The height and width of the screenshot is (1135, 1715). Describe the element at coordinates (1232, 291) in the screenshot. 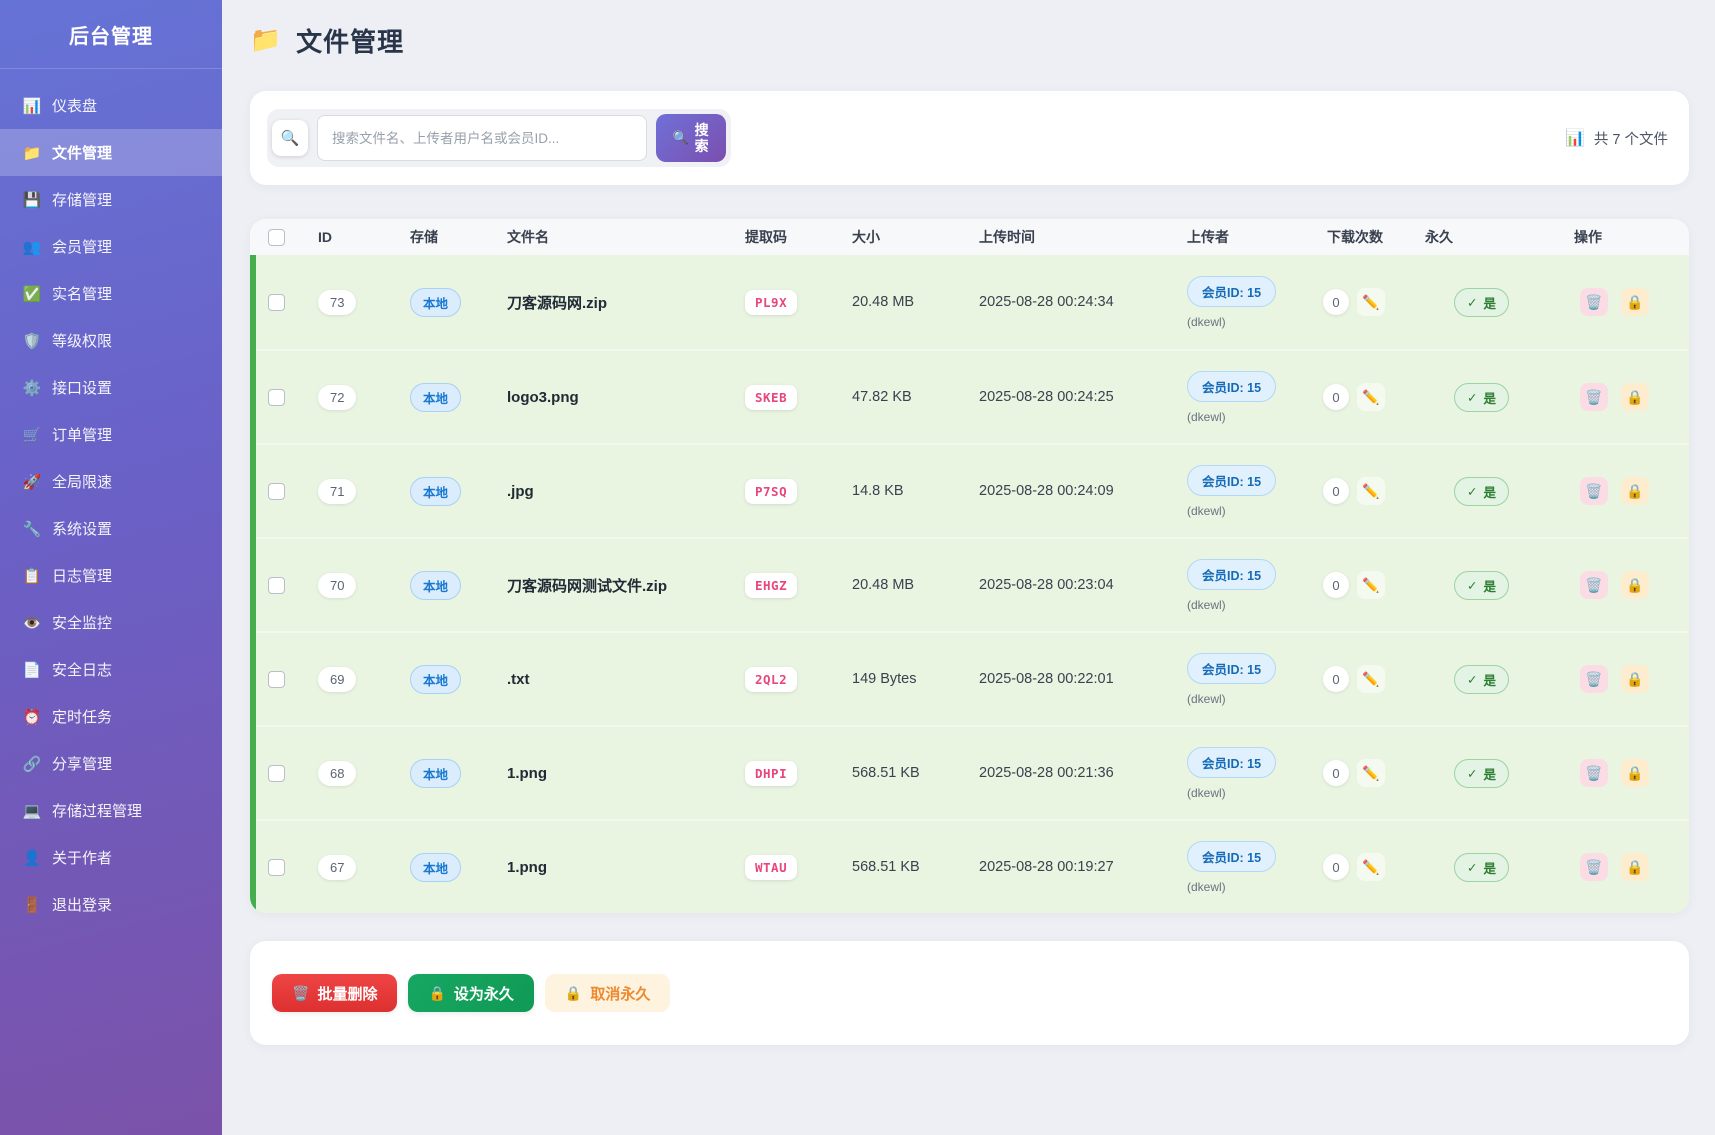

I see `uploader-id-badge: 会员ID: 15` at that location.